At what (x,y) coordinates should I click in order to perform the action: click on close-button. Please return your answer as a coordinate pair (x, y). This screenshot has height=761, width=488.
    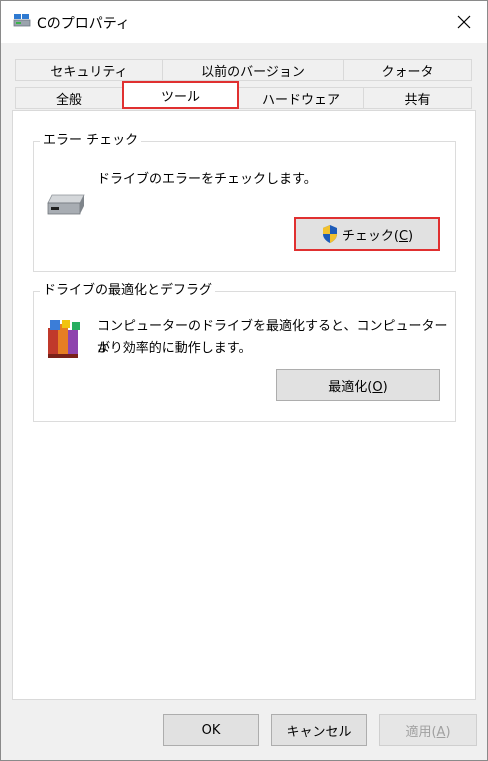
    Looking at the image, I should click on (464, 22).